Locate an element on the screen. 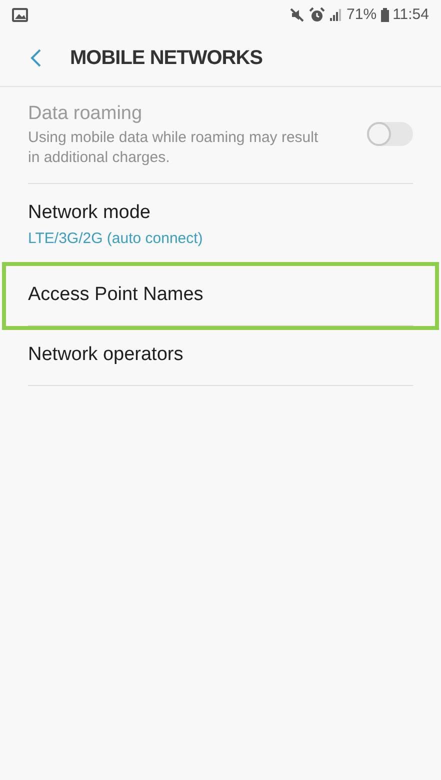 The image size is (441, 780). item-description: Using mobile data while roaming may result in additional charges. is located at coordinates (174, 148).